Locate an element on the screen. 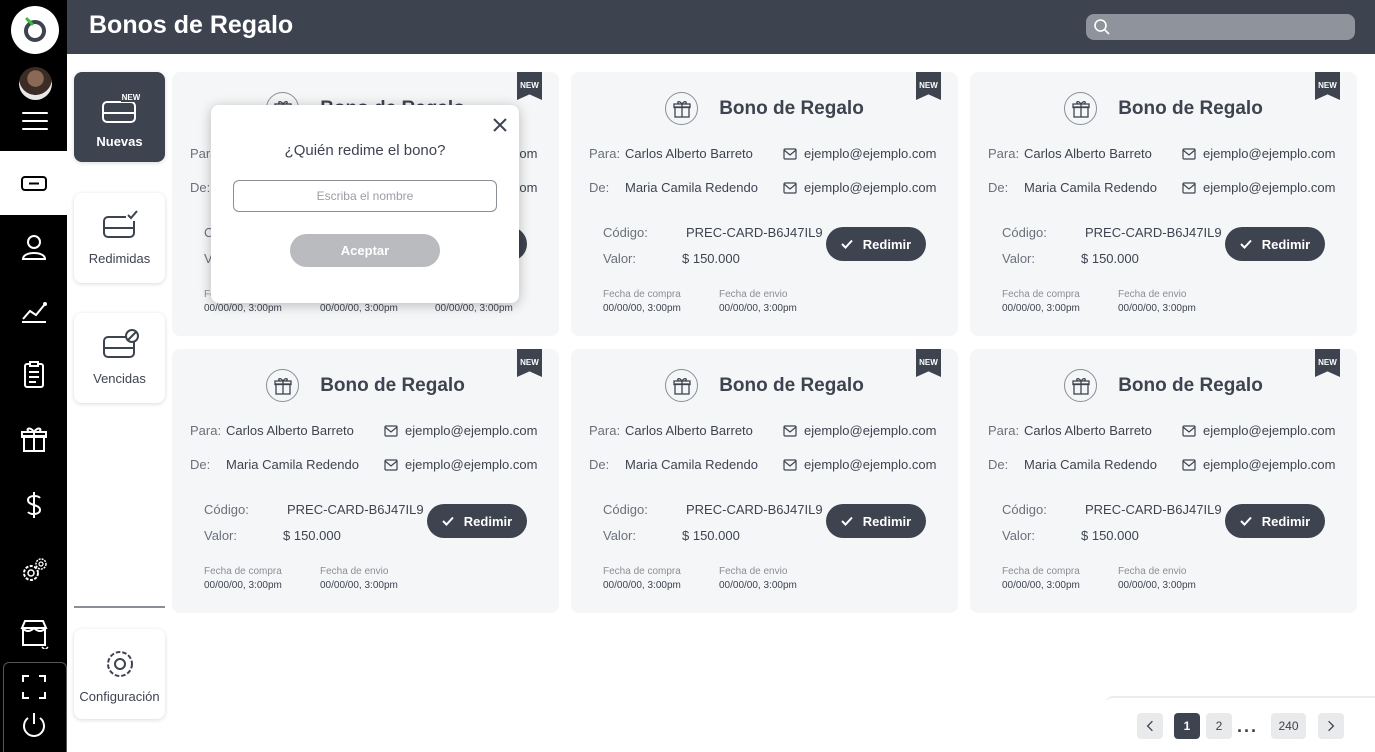 This screenshot has height=752, width=1375. sidebar-item-orders is located at coordinates (33, 375).